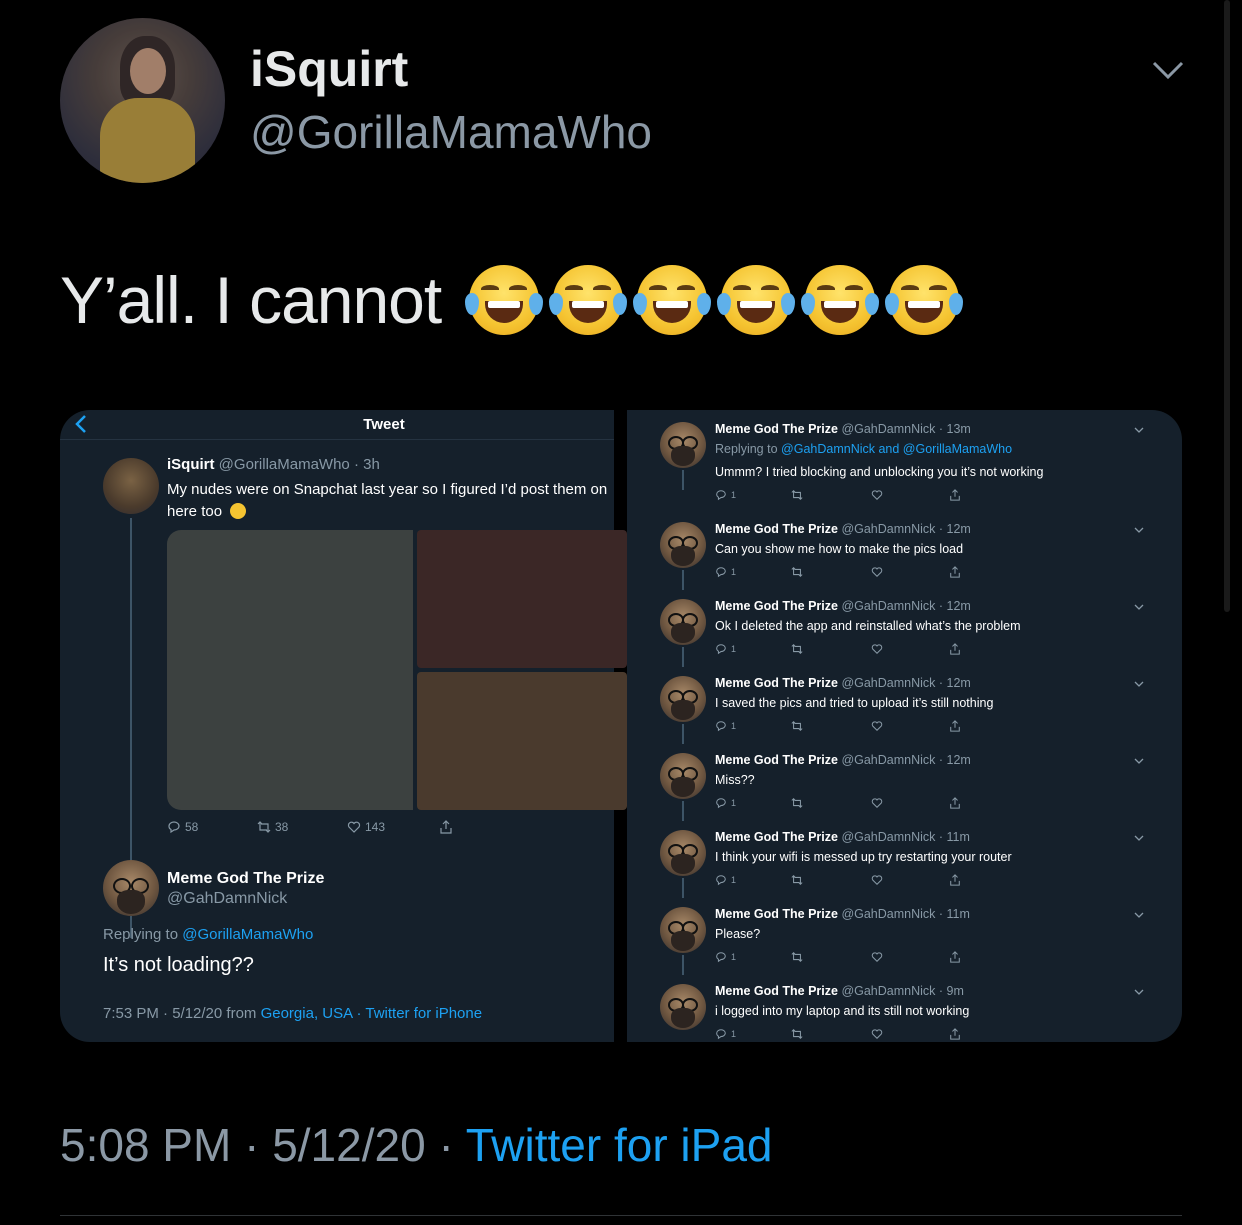  What do you see at coordinates (263, 1145) in the screenshot?
I see `tweet-timestamp: 5:08 PM · 5/12/20 ·` at bounding box center [263, 1145].